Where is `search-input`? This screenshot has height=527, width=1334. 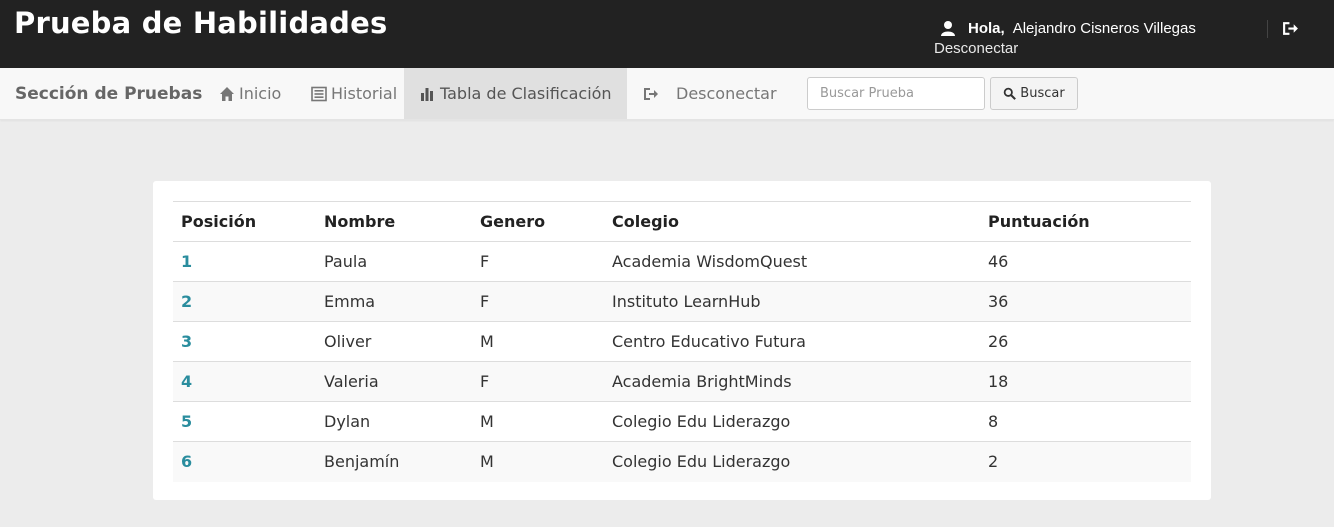
search-input is located at coordinates (896, 93).